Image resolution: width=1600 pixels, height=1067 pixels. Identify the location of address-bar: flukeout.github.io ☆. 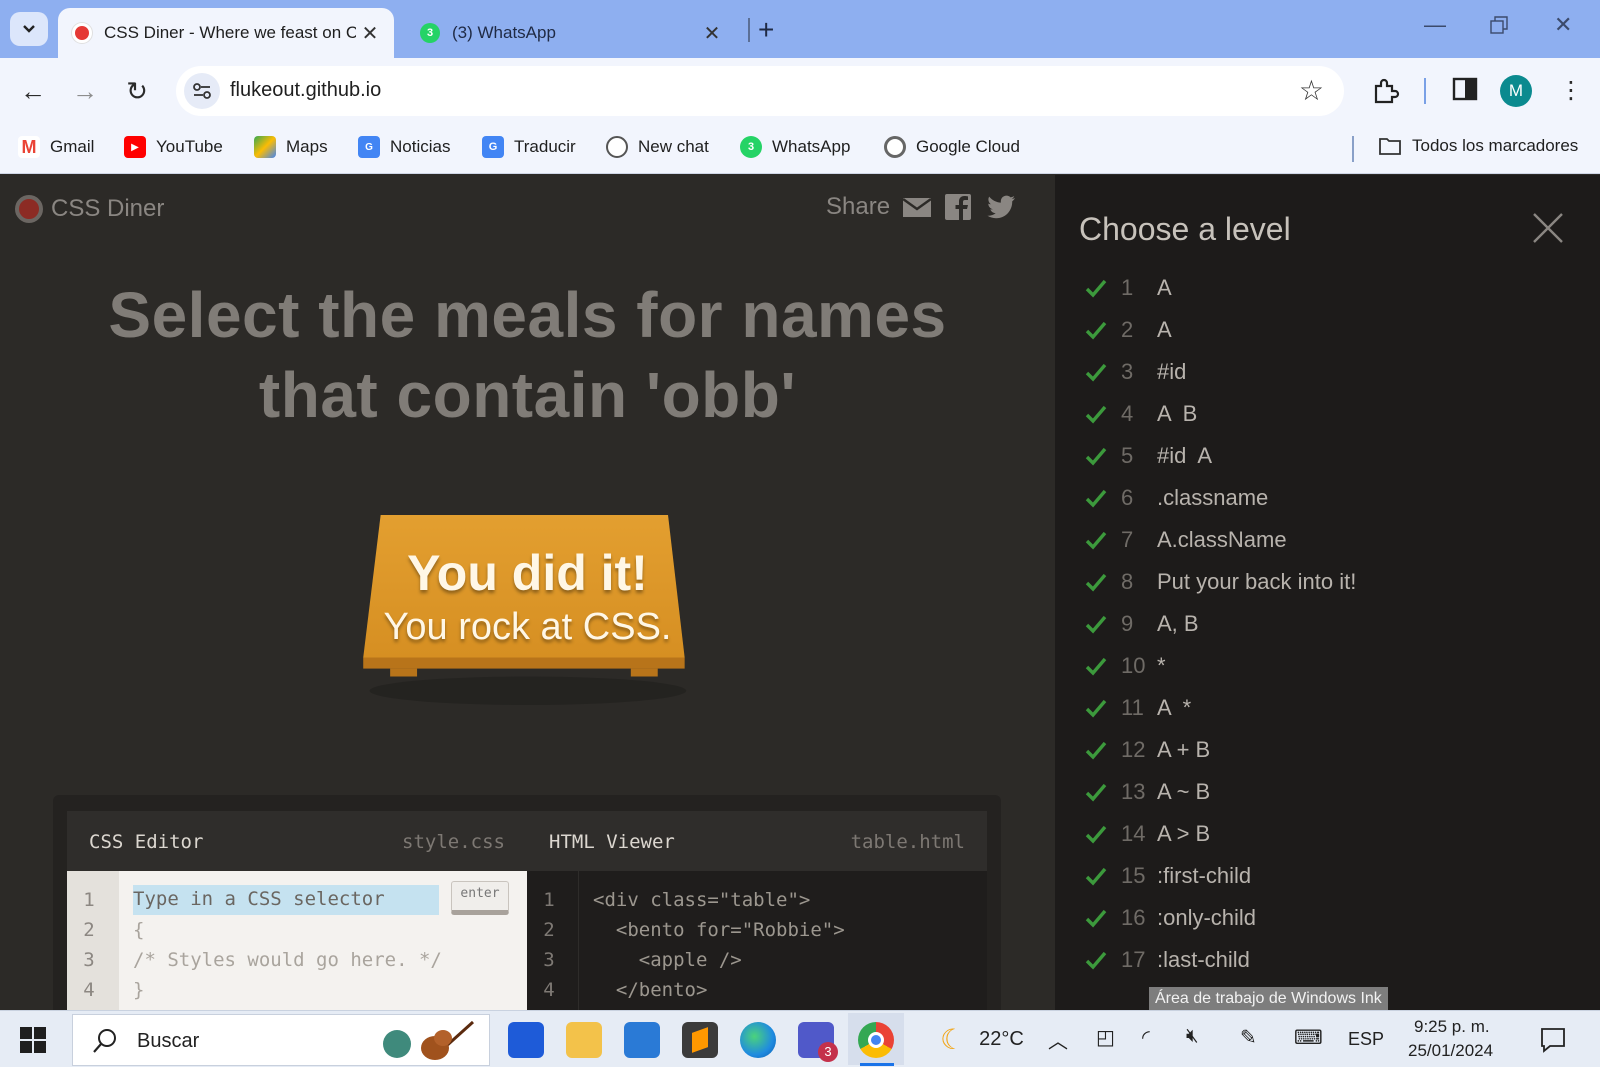
(760, 91).